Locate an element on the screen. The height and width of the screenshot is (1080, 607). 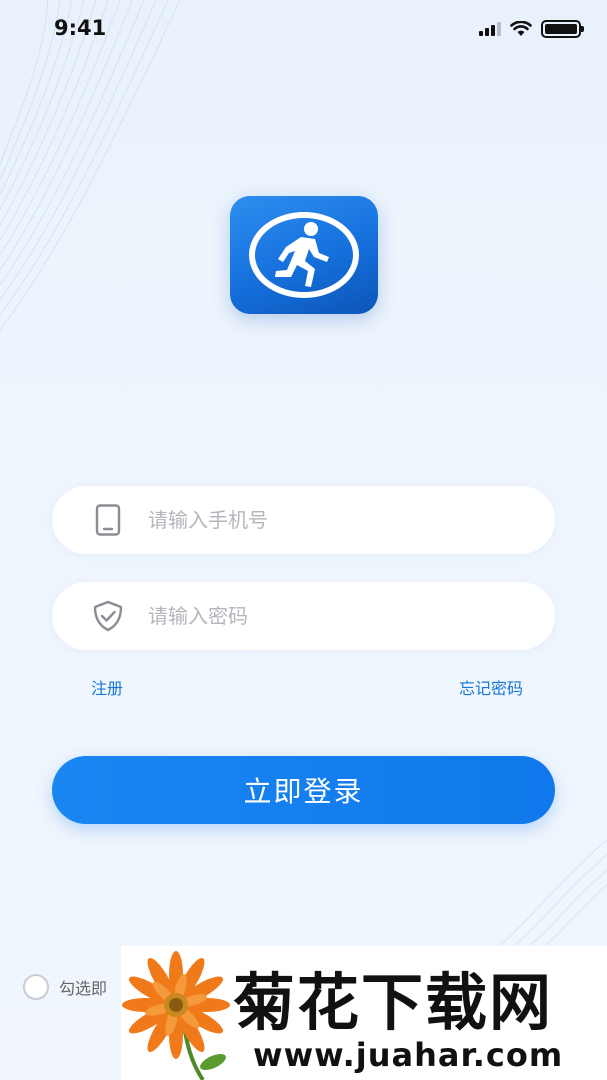
watermark-url: www.juahar.com is located at coordinates (408, 1055).